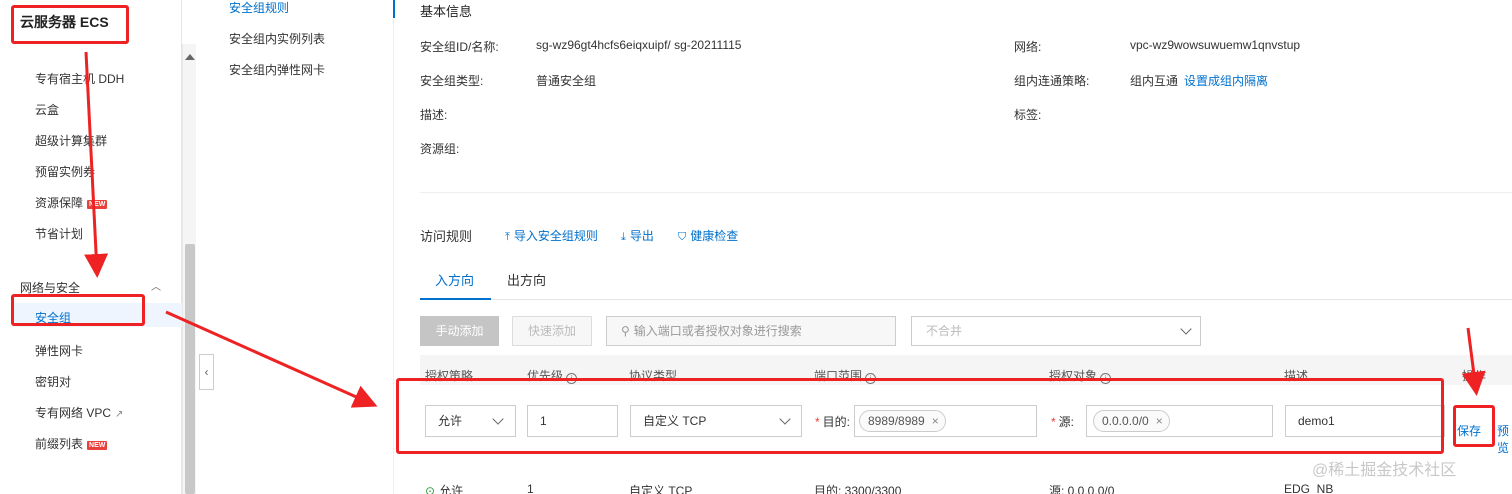 The height and width of the screenshot is (494, 1512). What do you see at coordinates (59, 203) in the screenshot?
I see `sidebar-item-label: 资源保障` at bounding box center [59, 203].